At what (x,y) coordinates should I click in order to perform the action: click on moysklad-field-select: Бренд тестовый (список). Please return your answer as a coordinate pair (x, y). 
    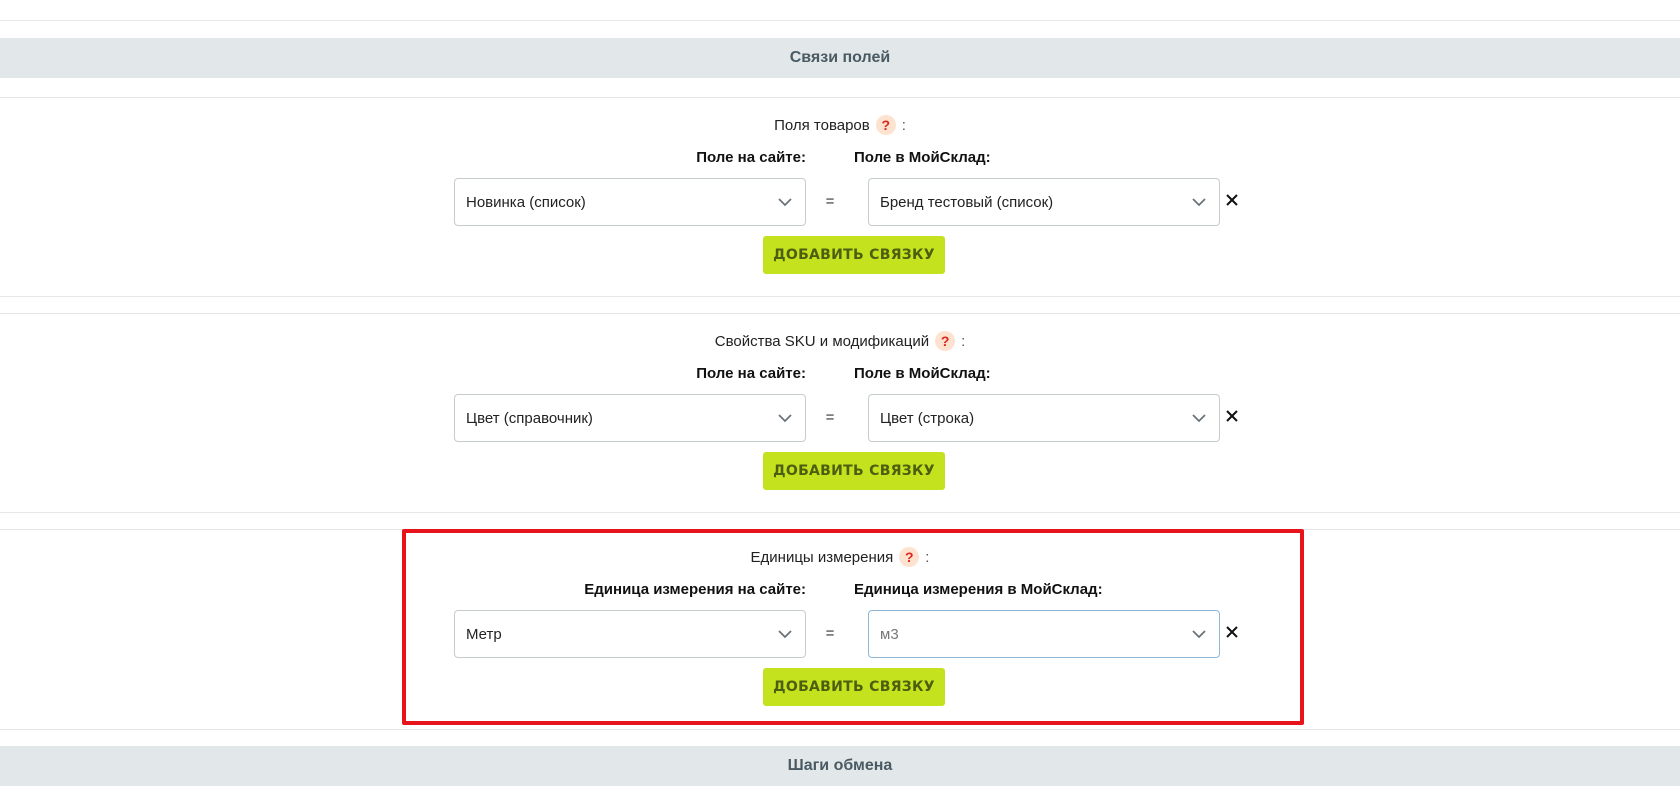
    Looking at the image, I should click on (1044, 202).